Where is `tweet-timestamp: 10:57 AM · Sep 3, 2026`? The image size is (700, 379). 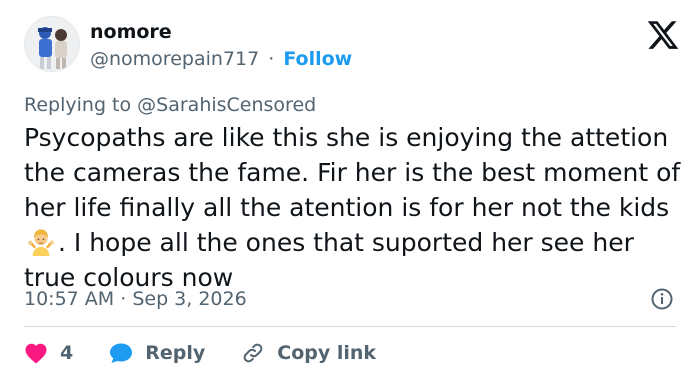
tweet-timestamp: 10:57 AM · Sep 3, 2026 is located at coordinates (135, 299).